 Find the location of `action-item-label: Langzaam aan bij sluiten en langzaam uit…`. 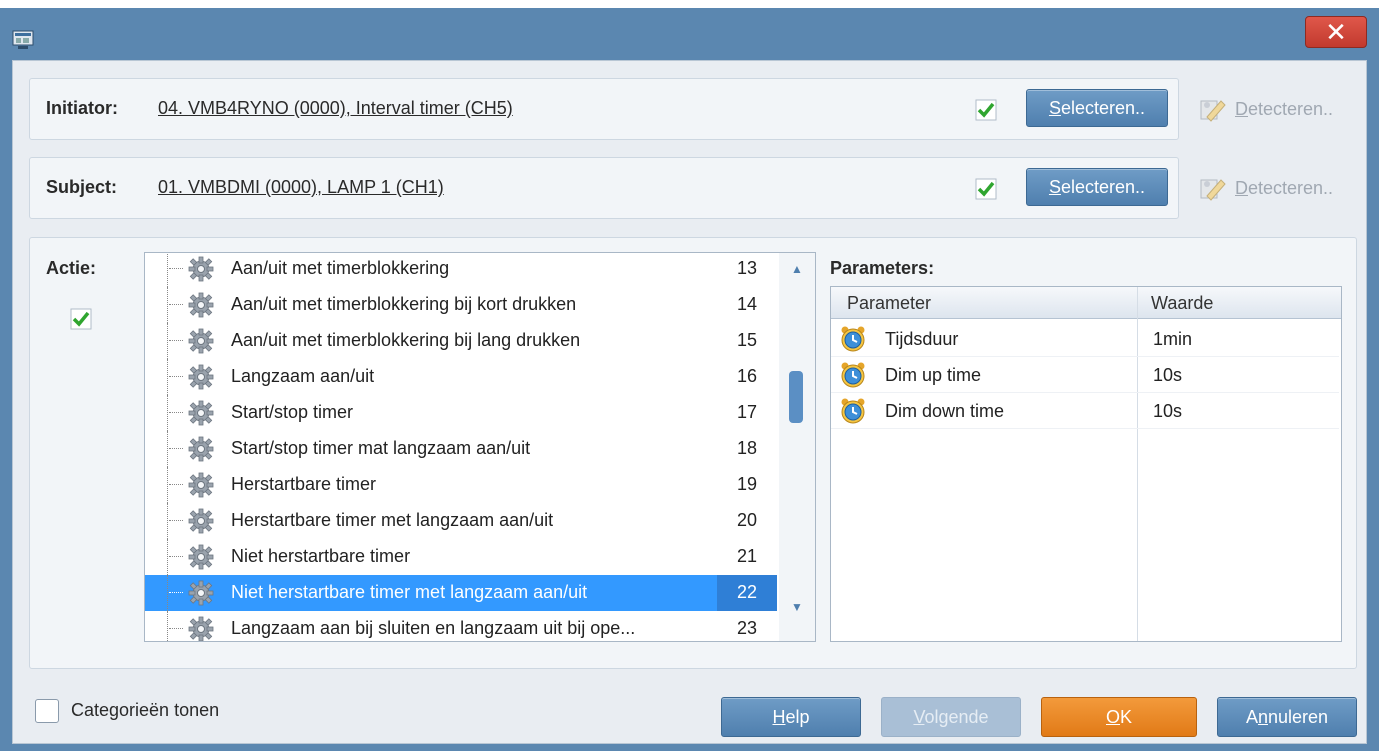

action-item-label: Langzaam aan bij sluiten en langzaam uit… is located at coordinates (433, 628).